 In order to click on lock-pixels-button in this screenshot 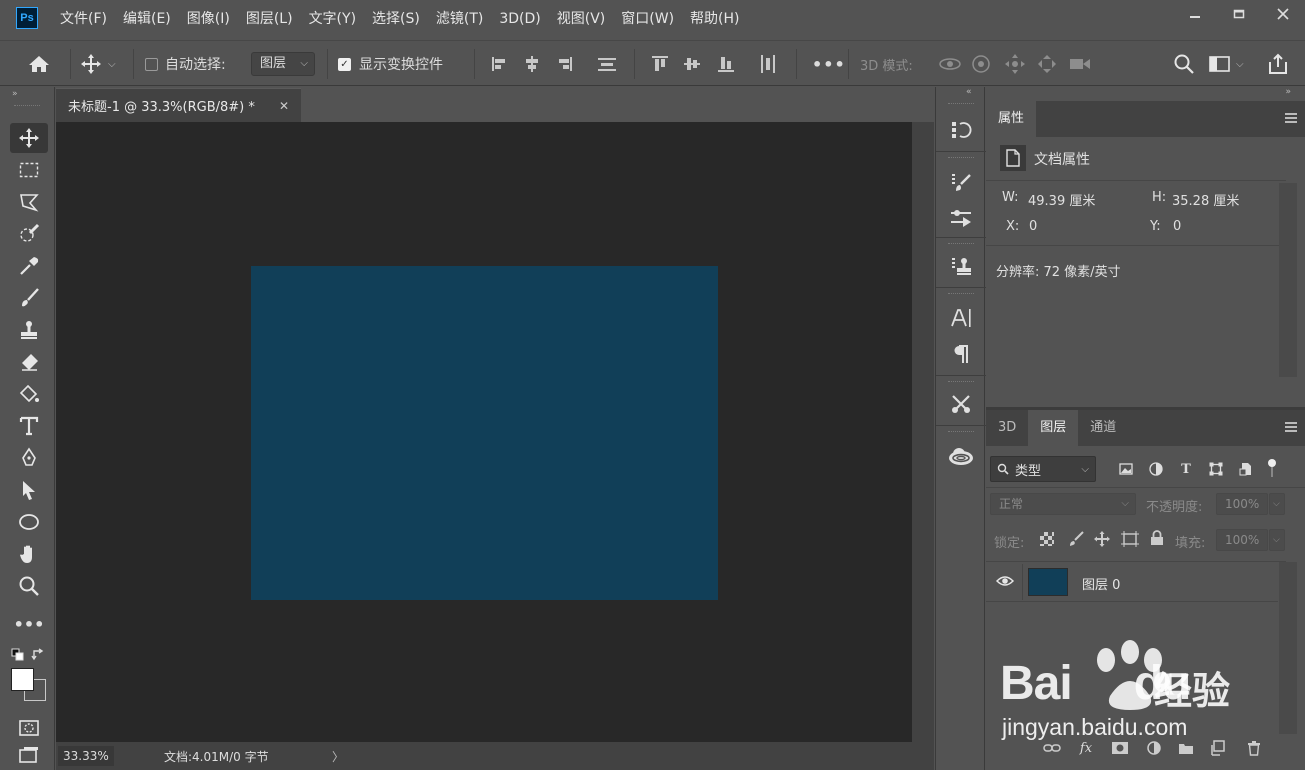, I will do `click(1076, 541)`.